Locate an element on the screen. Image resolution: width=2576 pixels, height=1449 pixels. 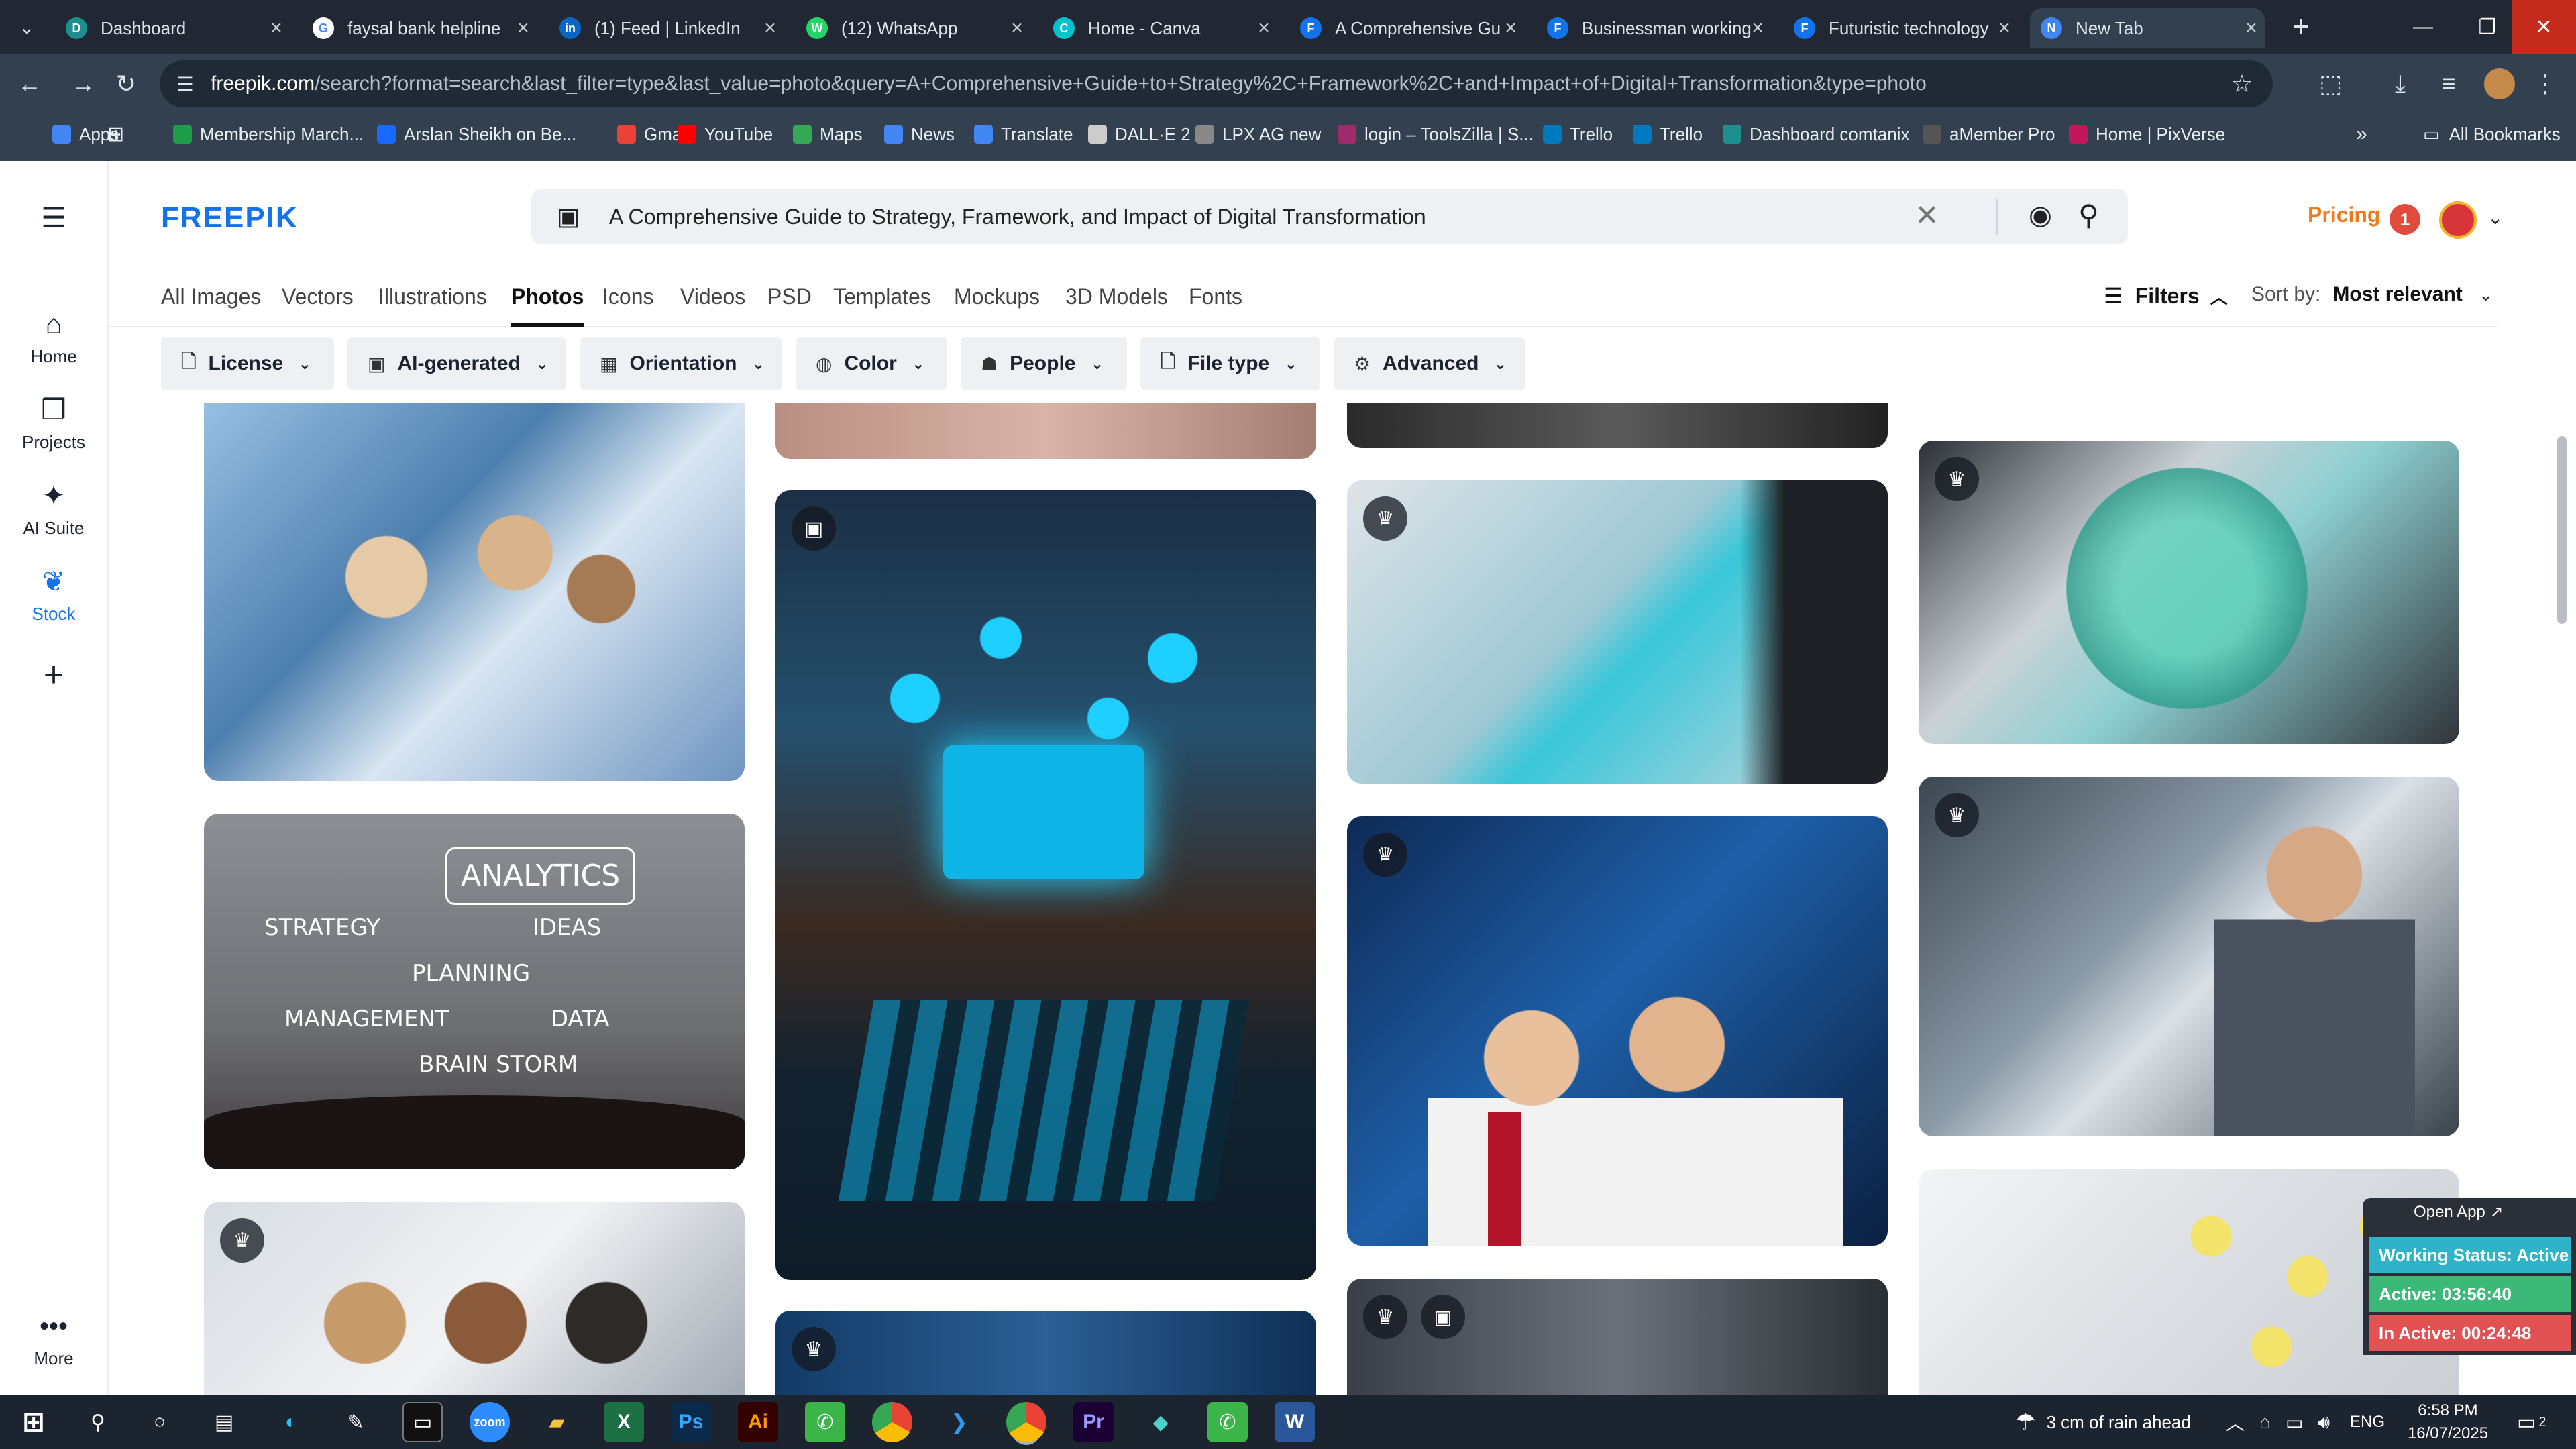
browser-tab-6: F Businessman working × is located at coordinates (1653, 28).